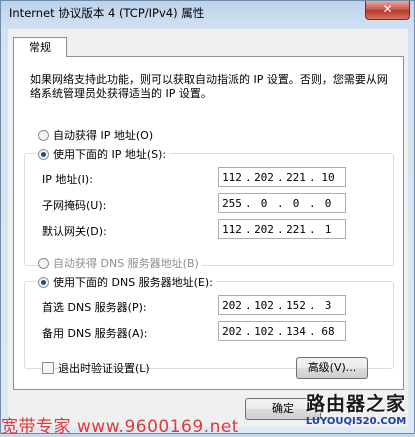 Image resolution: width=415 pixels, height=437 pixels. What do you see at coordinates (328, 331) in the screenshot?
I see `octet: 68` at bounding box center [328, 331].